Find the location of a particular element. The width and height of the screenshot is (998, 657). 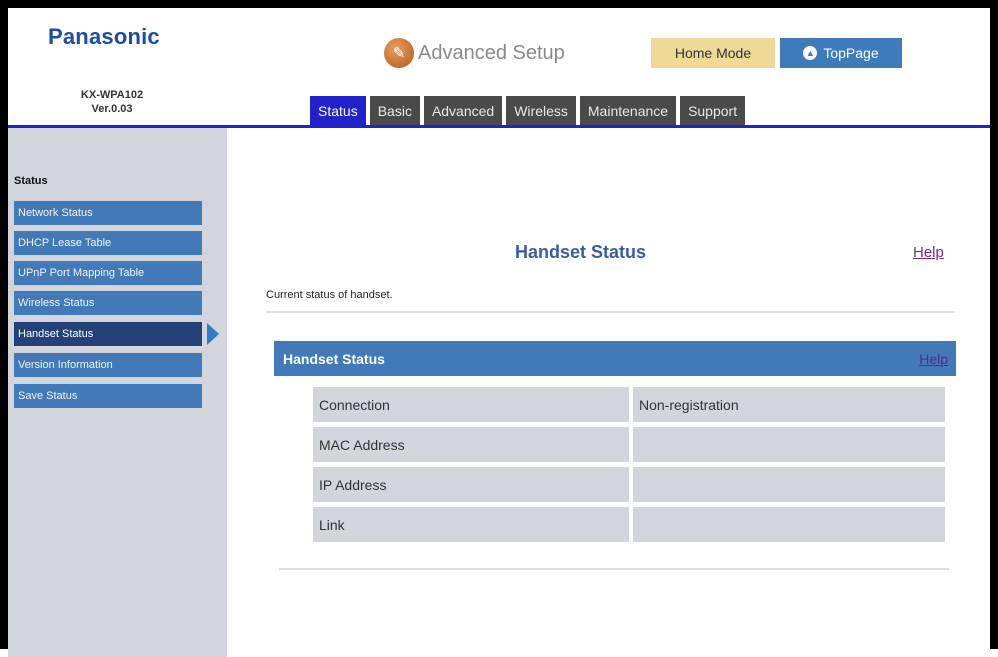

tab-status: Status is located at coordinates (338, 111).